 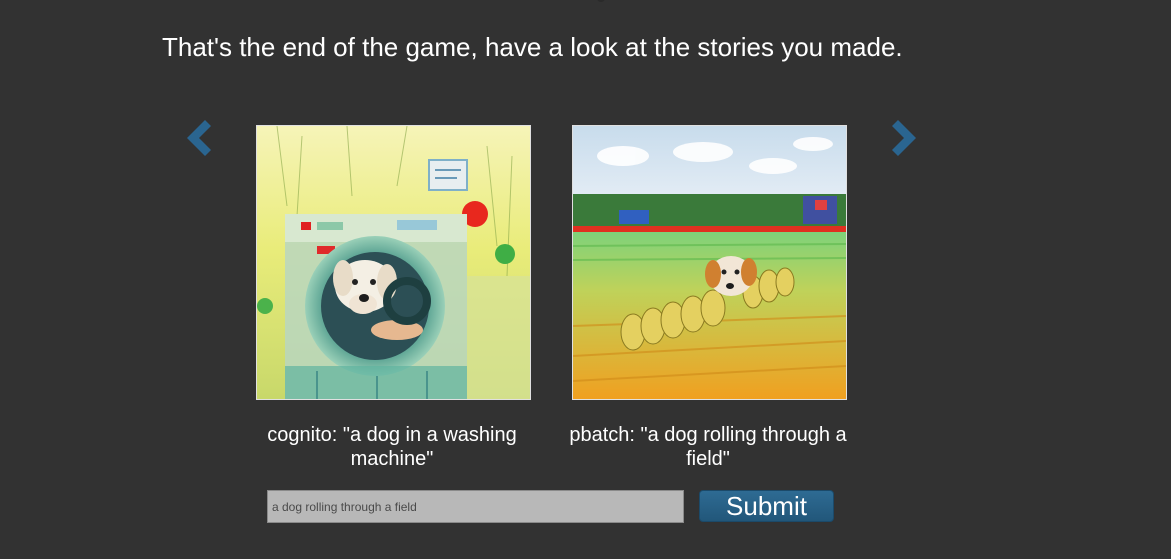 I want to click on dog-rolling-through-field-image, so click(x=709, y=262).